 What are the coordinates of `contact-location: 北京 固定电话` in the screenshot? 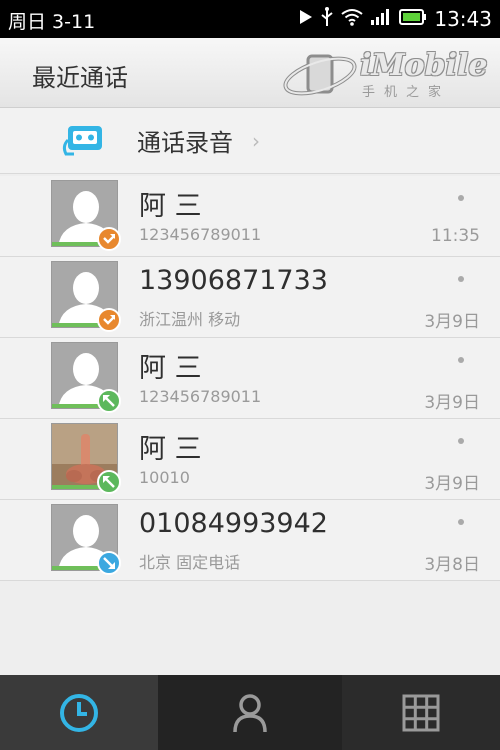 It's located at (190, 562).